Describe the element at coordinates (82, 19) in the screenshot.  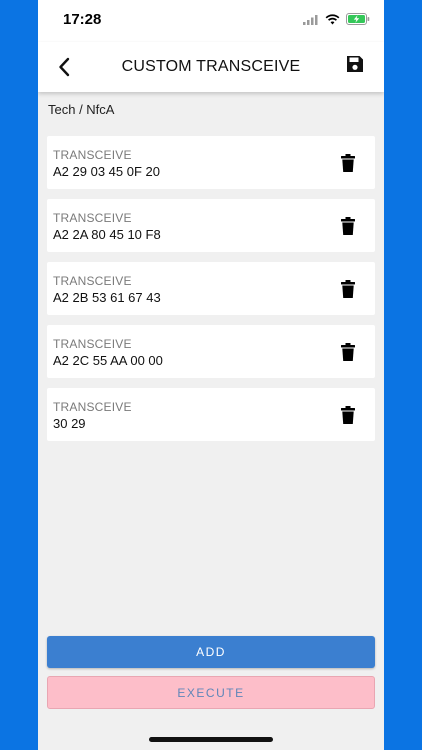
I see `status-time: 17:28` at that location.